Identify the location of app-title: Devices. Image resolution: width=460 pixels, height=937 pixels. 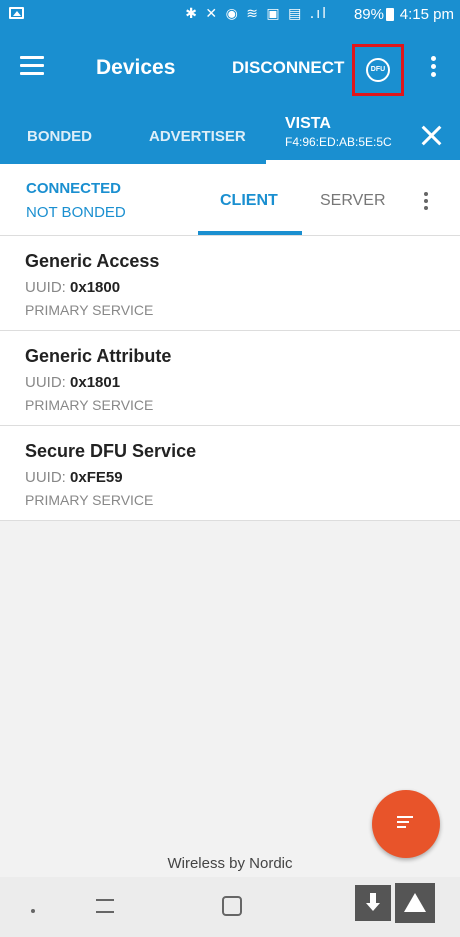
(136, 67).